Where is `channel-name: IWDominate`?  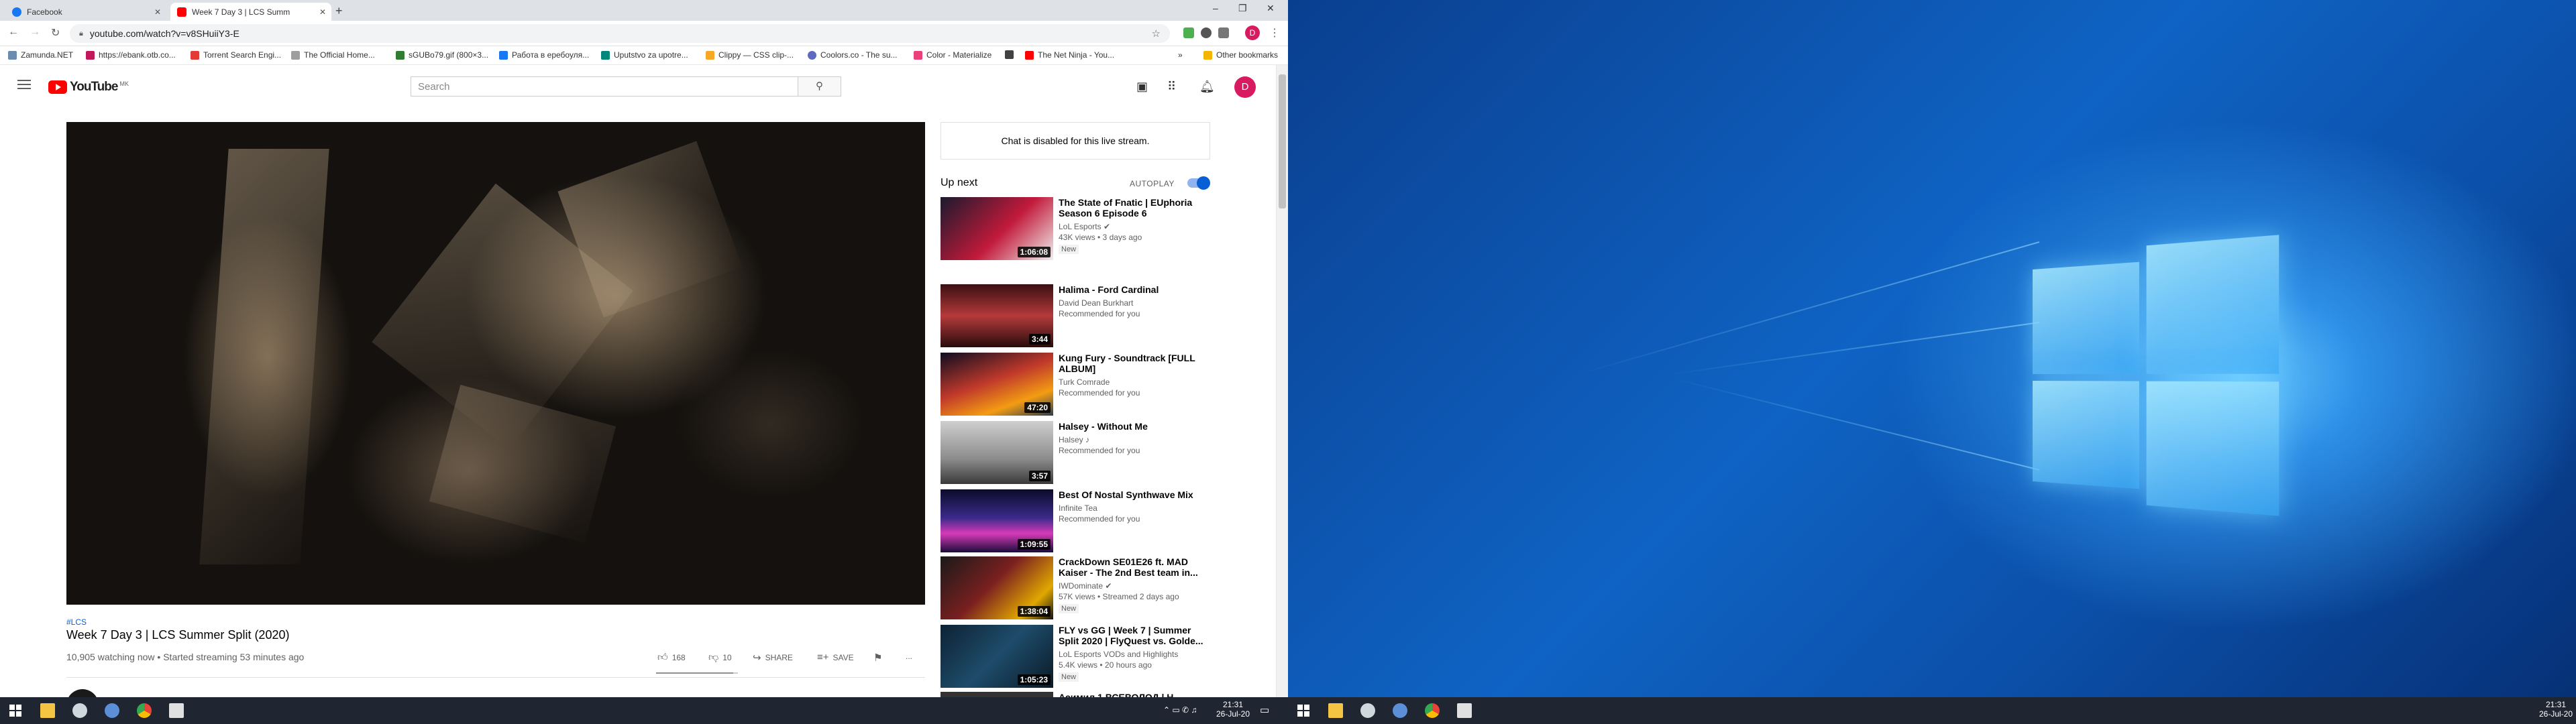
channel-name: IWDominate is located at coordinates (1081, 586).